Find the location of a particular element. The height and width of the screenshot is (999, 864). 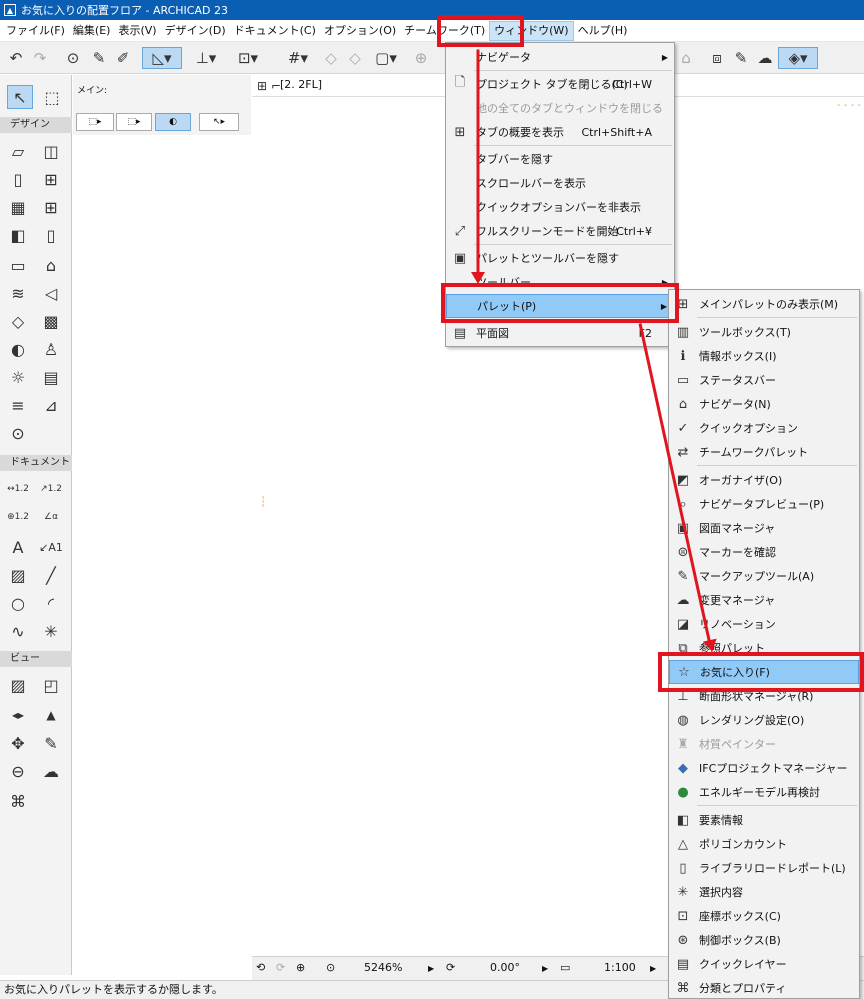

pal-item-library-report: ▯ ライブラリロードレポート(L) is located at coordinates (764, 868).